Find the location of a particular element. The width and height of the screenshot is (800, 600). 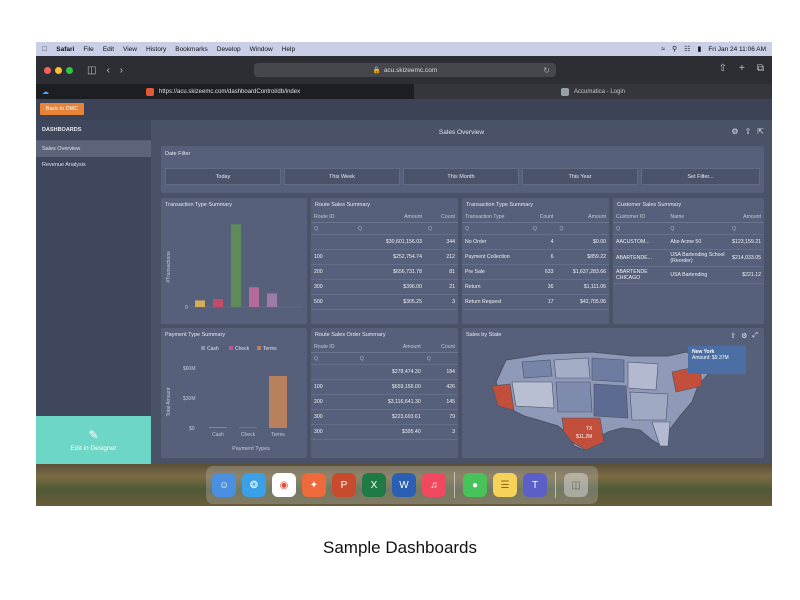

sidebar-item-sales-overview: Sales Overview is located at coordinates (93, 149).